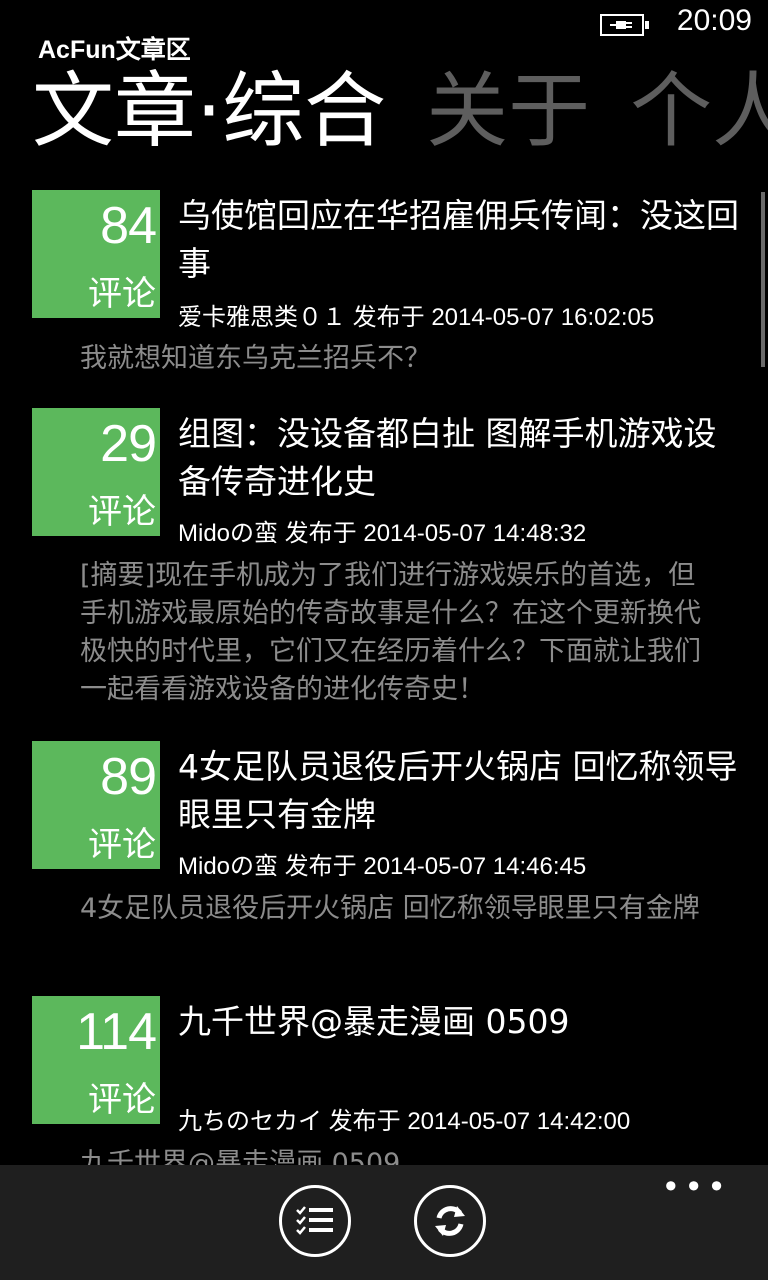 This screenshot has height=1280, width=768. Describe the element at coordinates (128, 226) in the screenshot. I see `comment-count: 84` at that location.